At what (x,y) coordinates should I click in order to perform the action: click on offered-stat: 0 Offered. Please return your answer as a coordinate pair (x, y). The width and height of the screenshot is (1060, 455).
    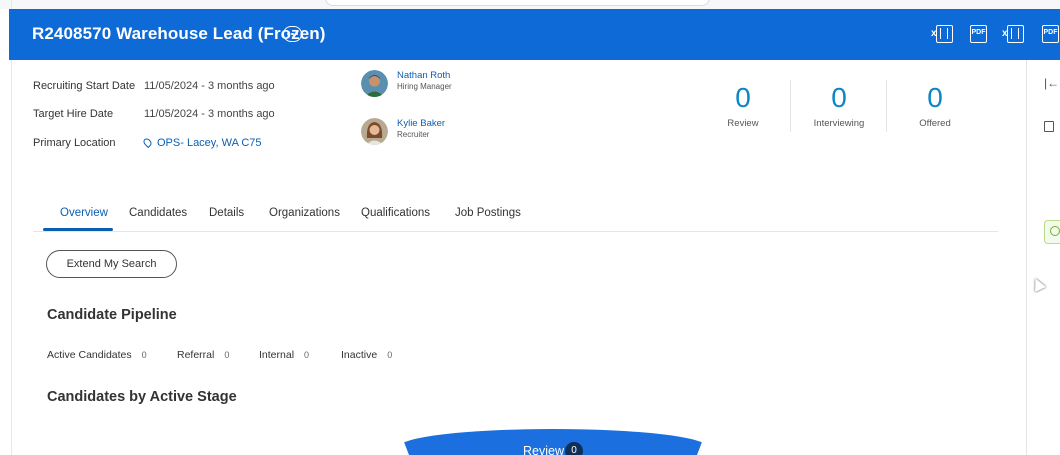
    Looking at the image, I should click on (935, 105).